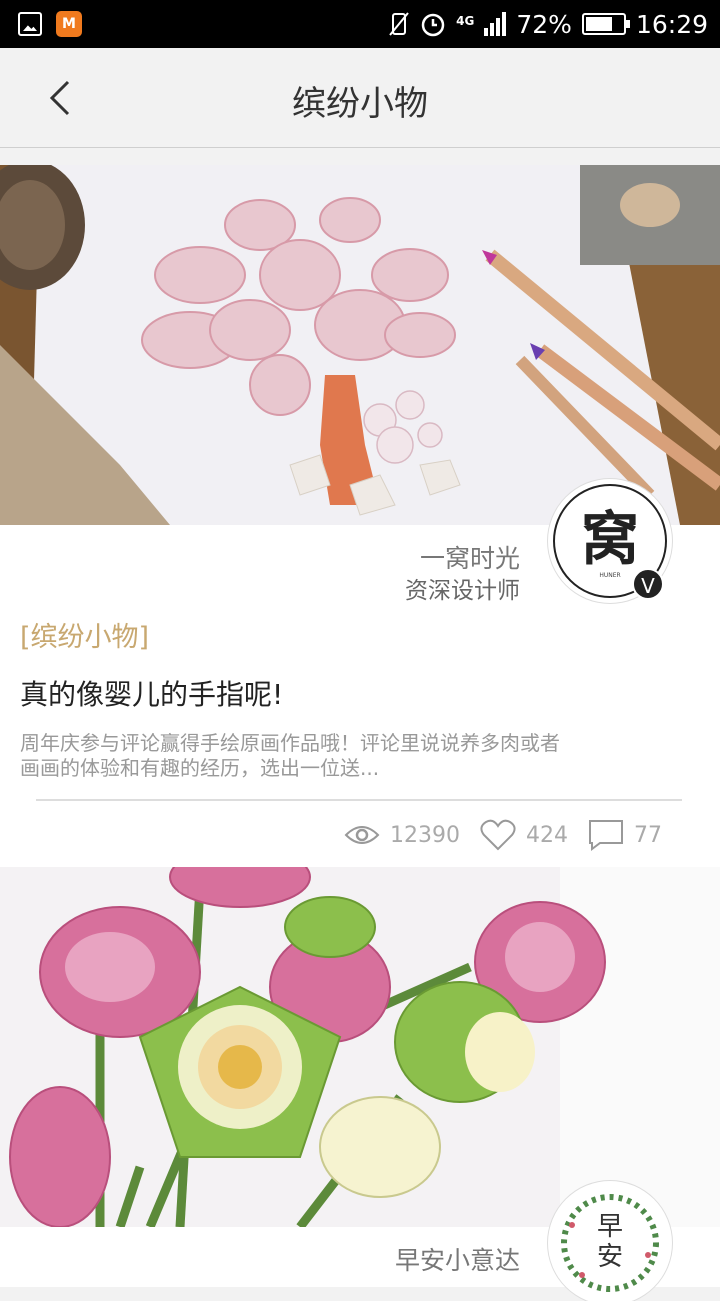 The width and height of the screenshot is (720, 1301). Describe the element at coordinates (544, 24) in the screenshot. I see `battery-percent: 72%` at that location.